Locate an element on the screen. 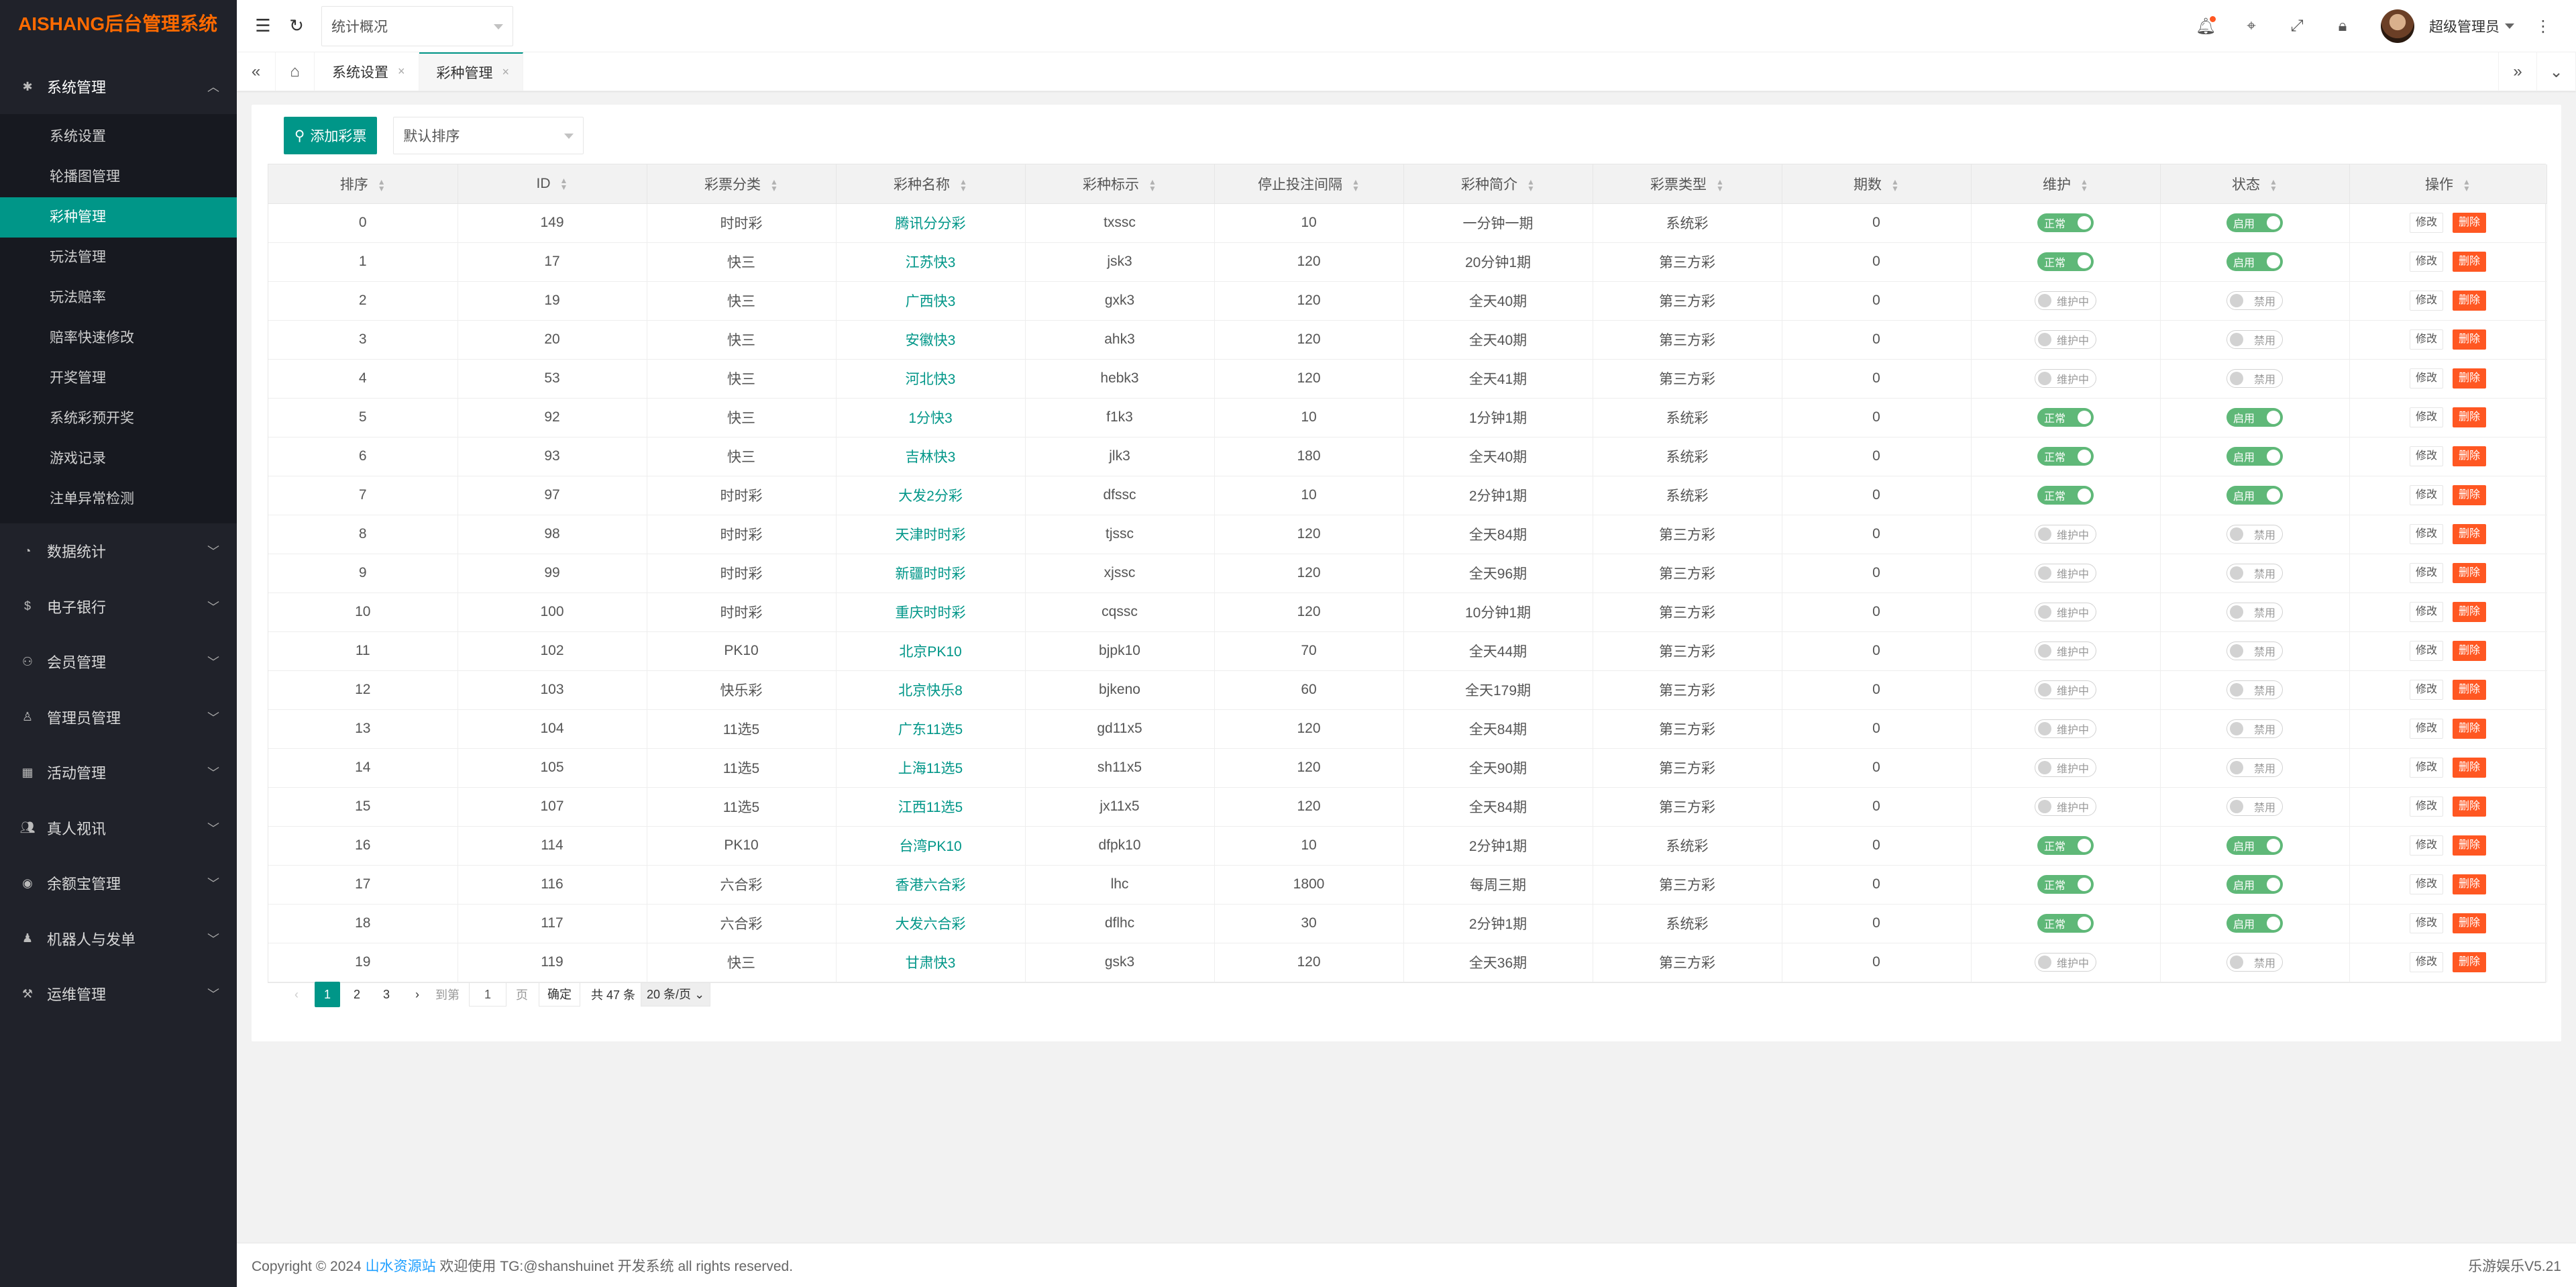  tab: 彩种管理 × is located at coordinates (471, 71).